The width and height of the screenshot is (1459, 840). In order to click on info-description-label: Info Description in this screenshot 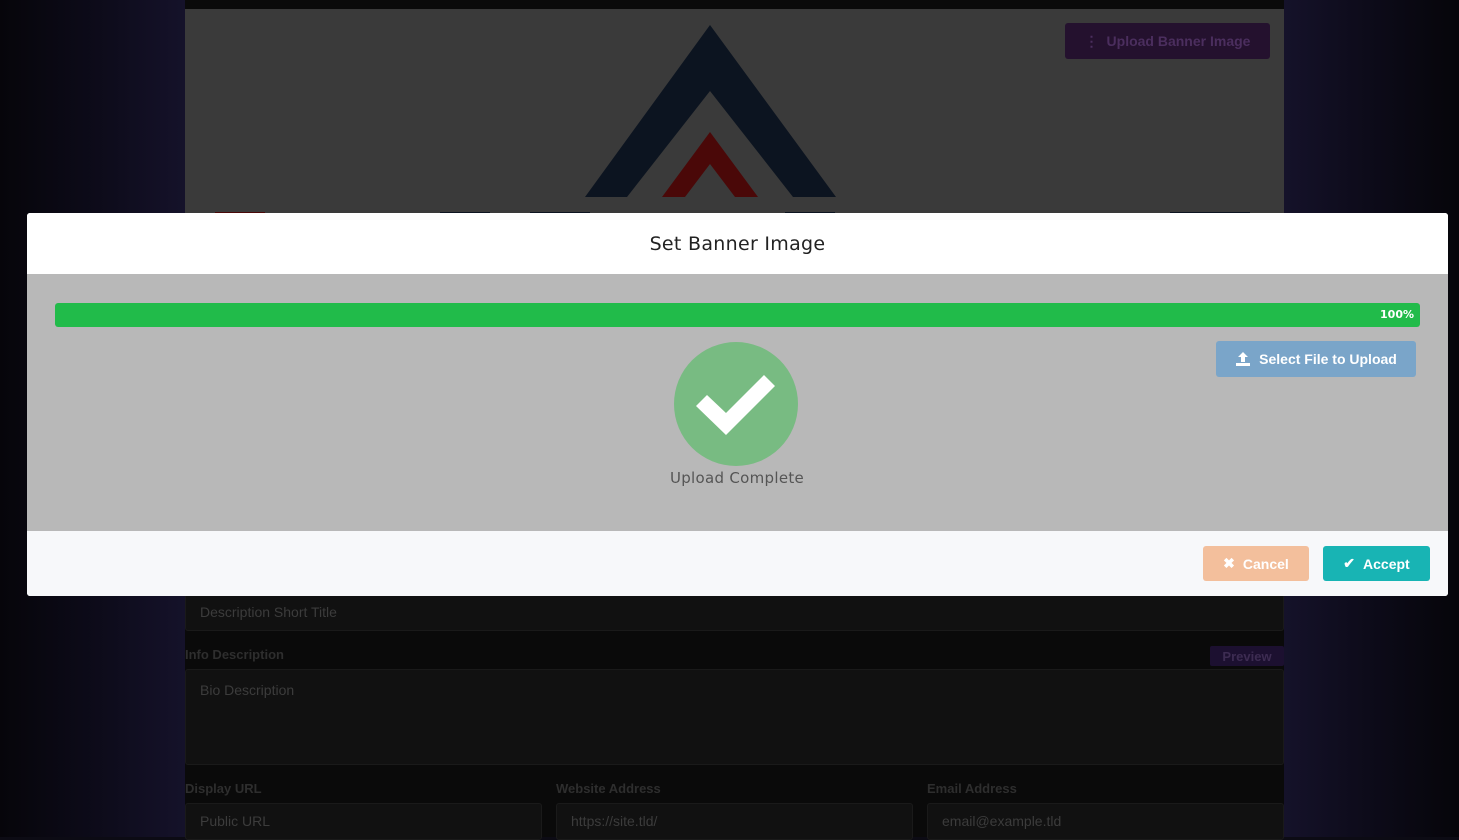, I will do `click(234, 654)`.